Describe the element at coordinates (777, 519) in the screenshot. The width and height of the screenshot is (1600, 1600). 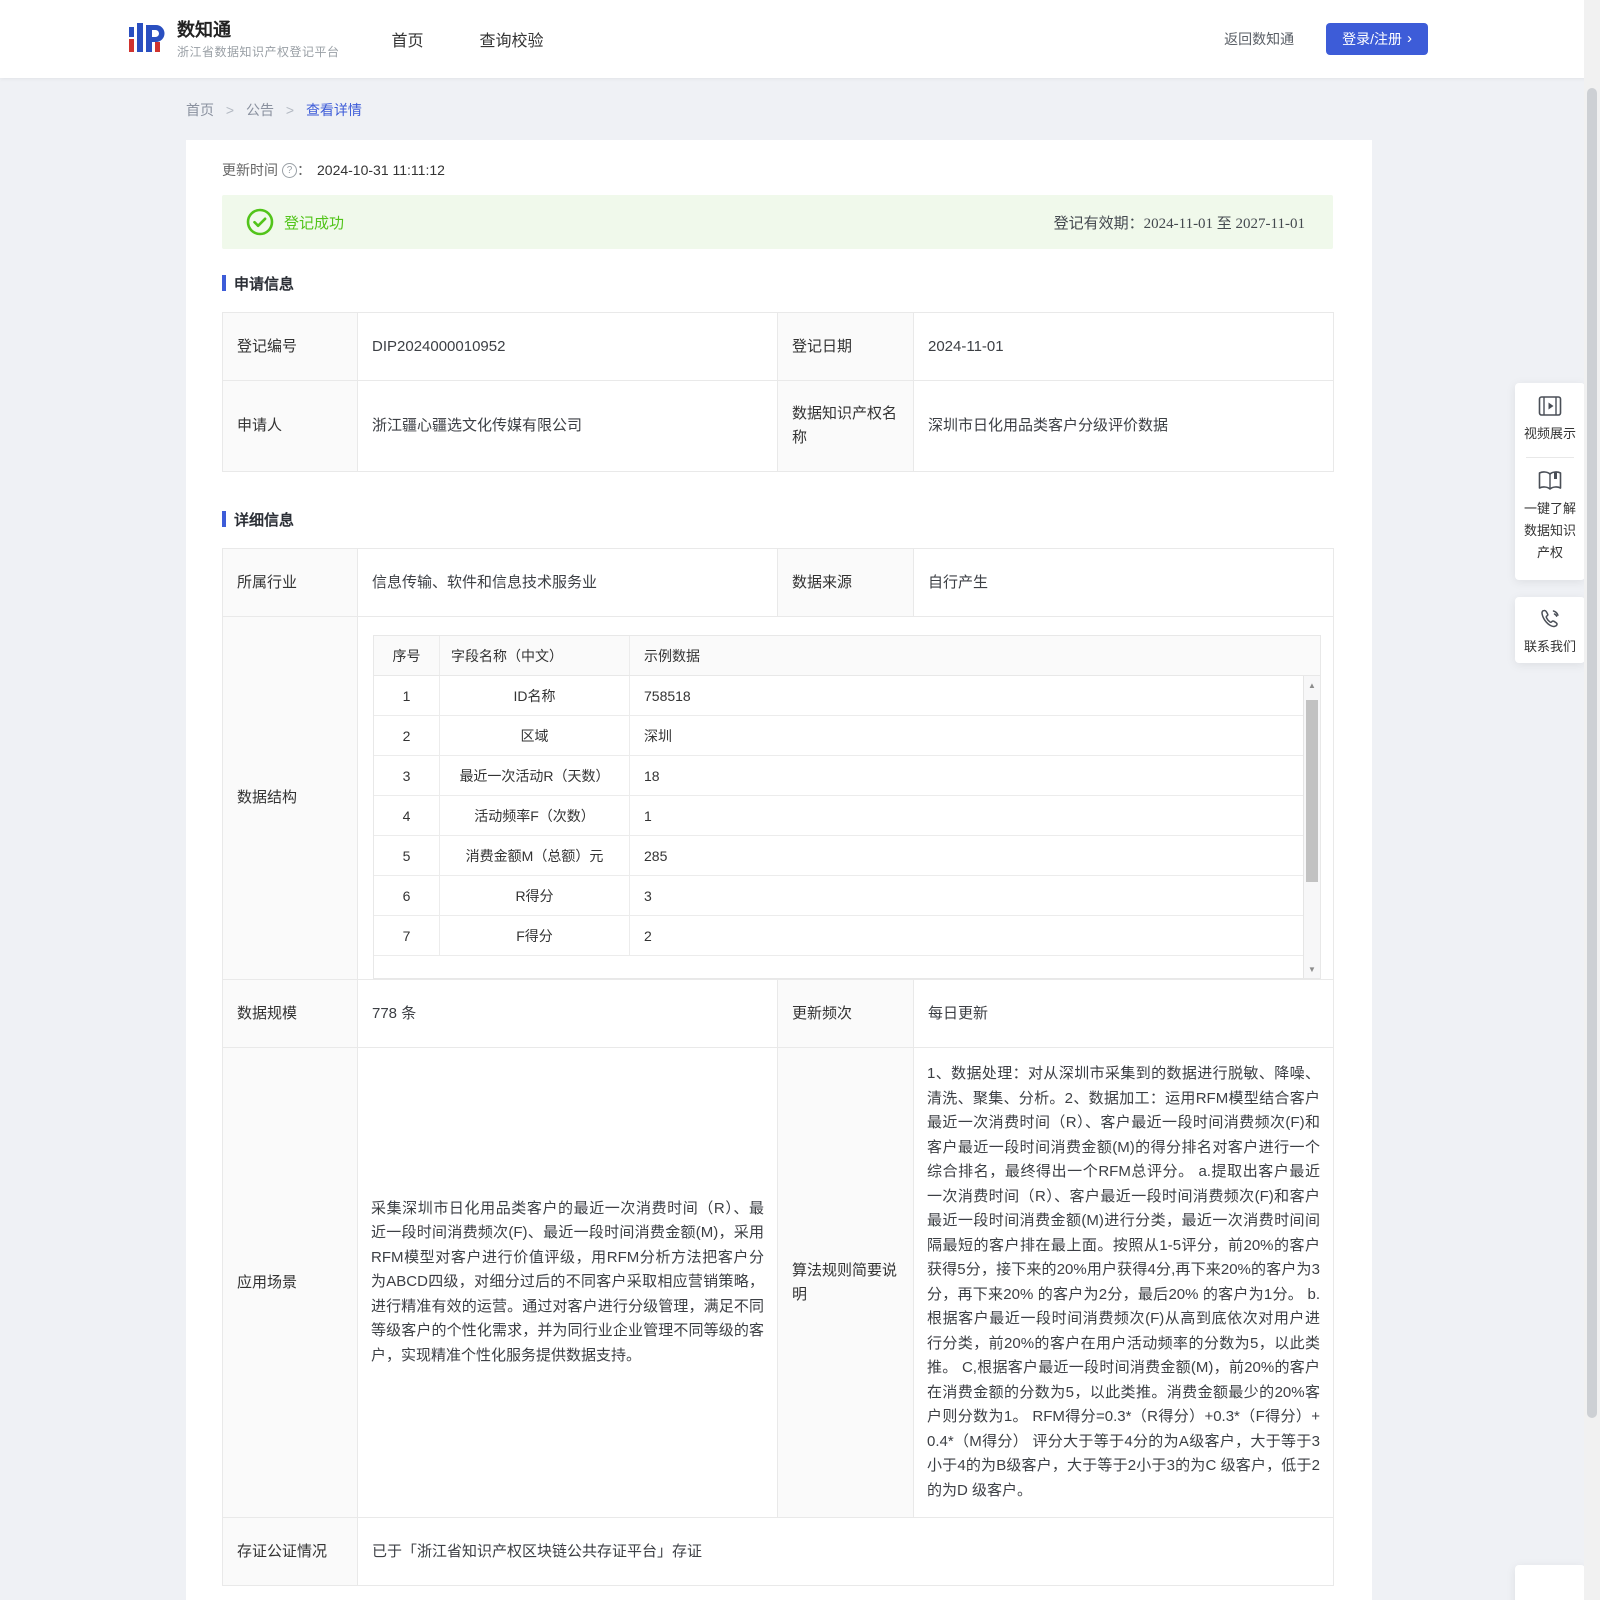
I see `section-detail: 详细信息` at that location.